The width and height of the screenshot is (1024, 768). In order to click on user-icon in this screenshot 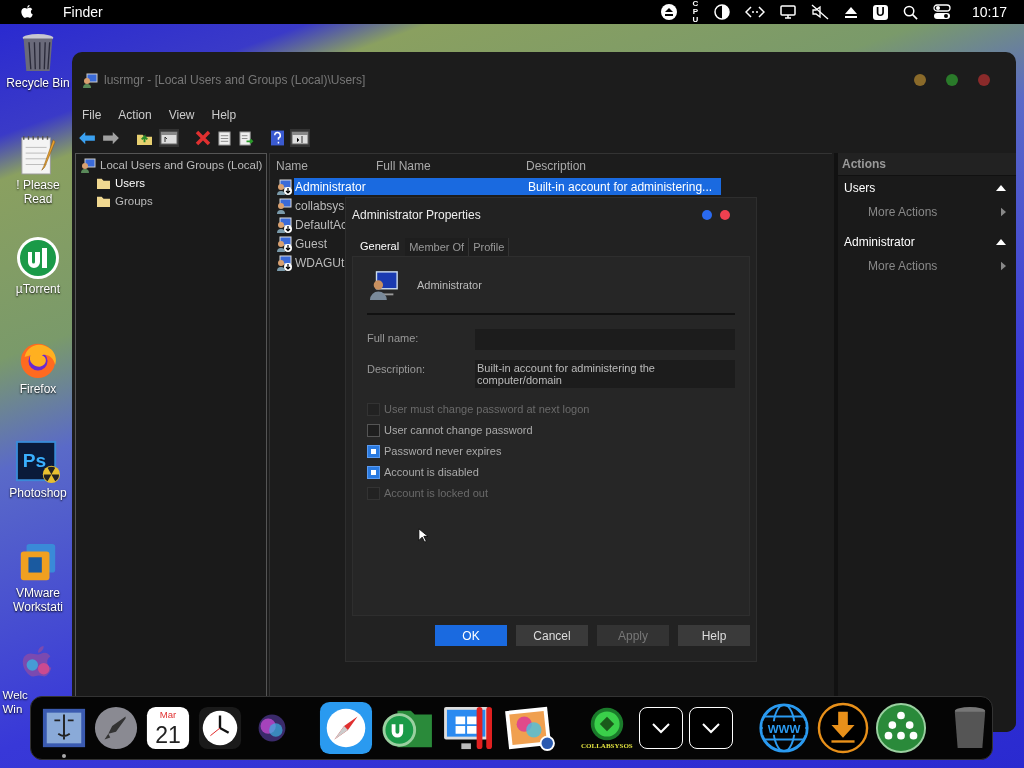, I will do `click(384, 285)`.